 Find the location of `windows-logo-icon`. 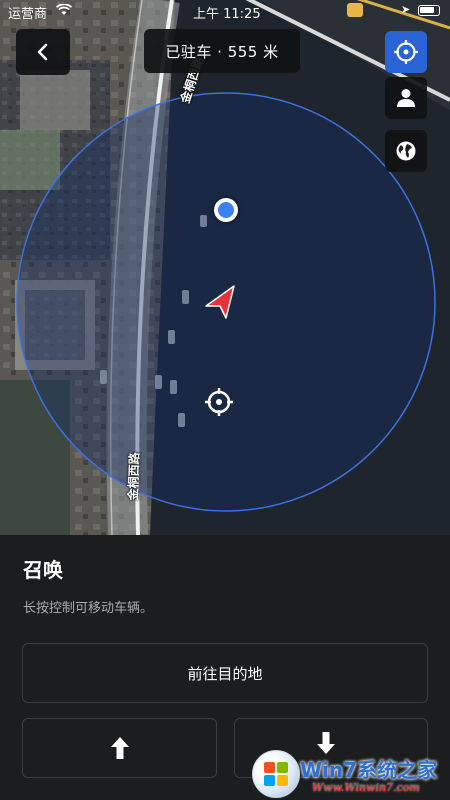

windows-logo-icon is located at coordinates (276, 774).